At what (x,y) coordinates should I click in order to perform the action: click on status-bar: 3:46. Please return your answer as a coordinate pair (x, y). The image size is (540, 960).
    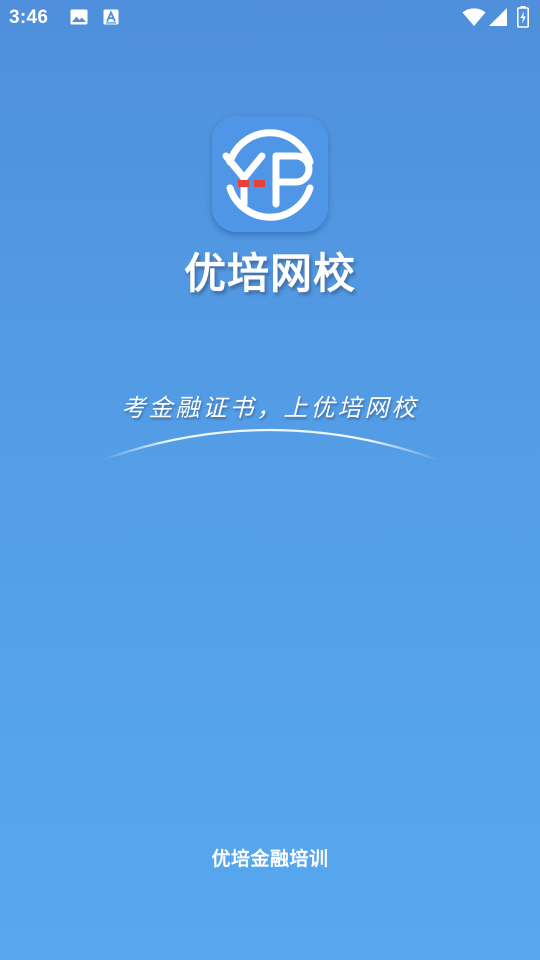
    Looking at the image, I should click on (270, 18).